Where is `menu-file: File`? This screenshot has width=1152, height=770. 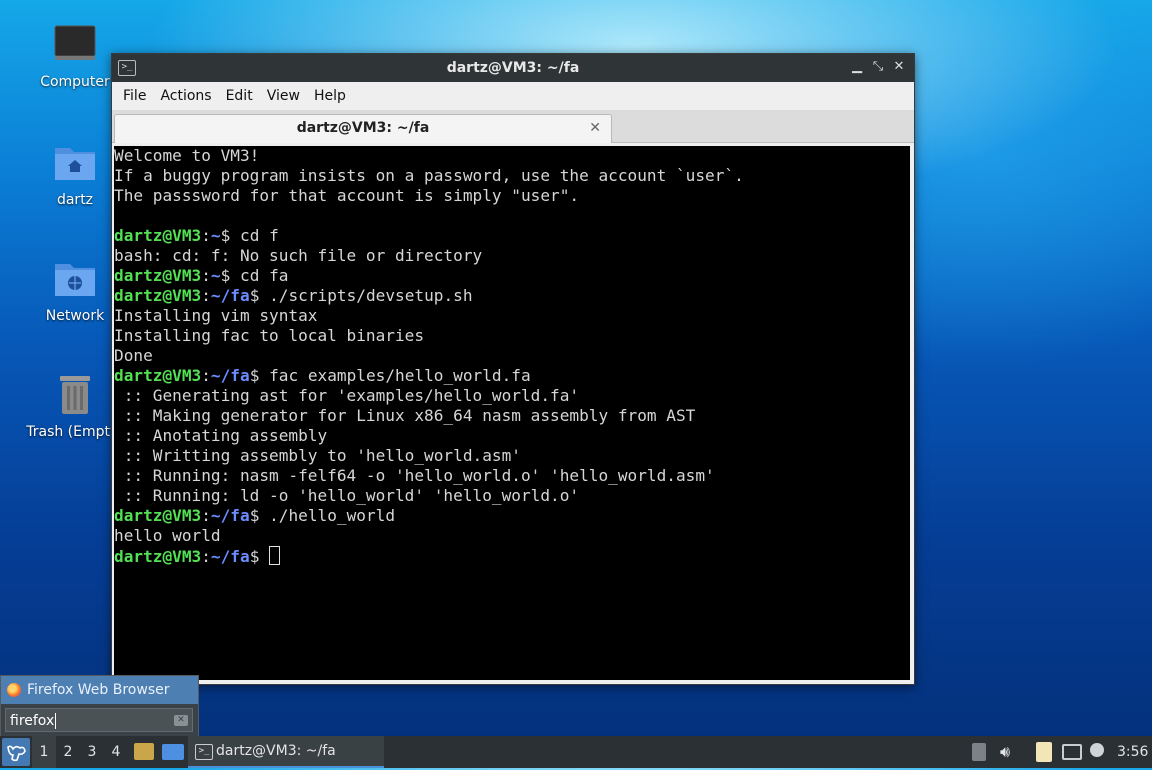
menu-file: File is located at coordinates (134, 96).